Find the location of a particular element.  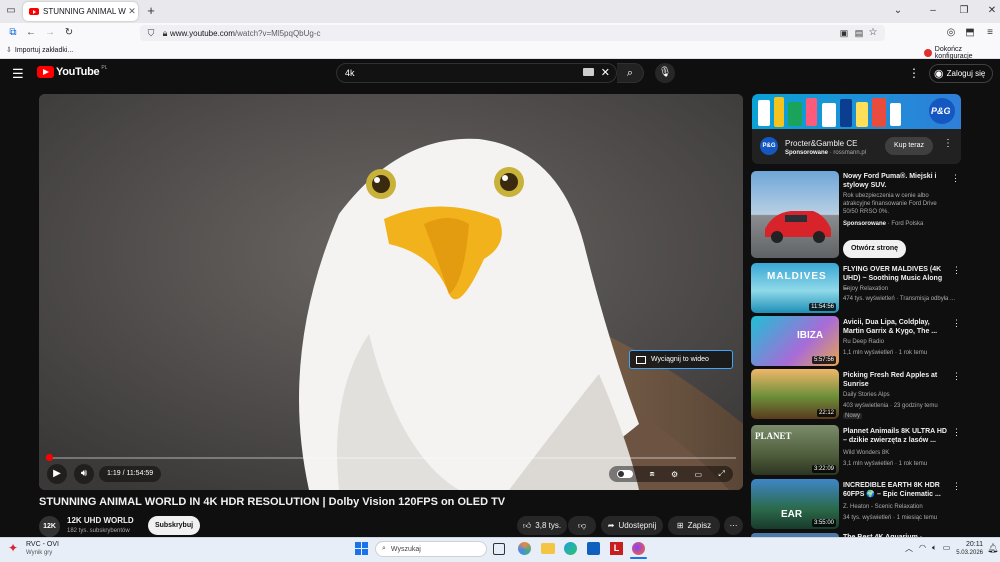

search-button: ⌕ is located at coordinates (630, 73).